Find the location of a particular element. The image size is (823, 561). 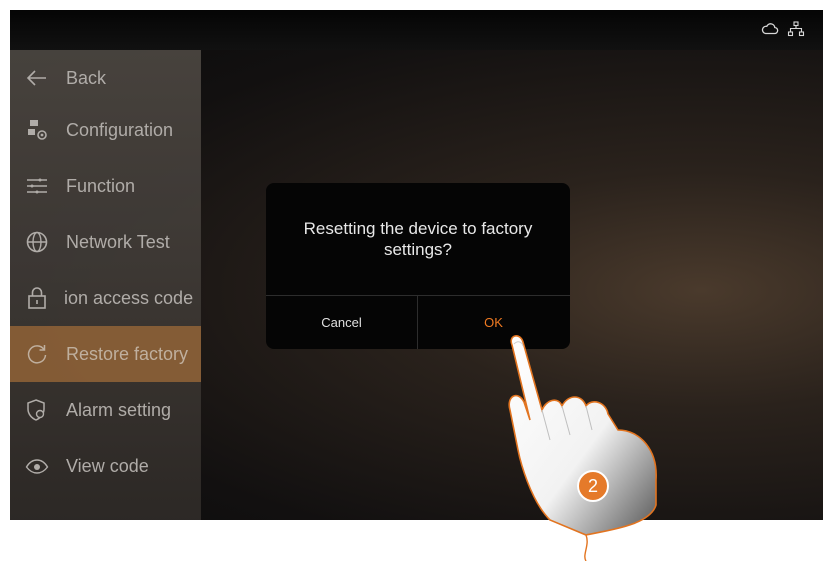

sidebar-item-restore-factory: Restore factory is located at coordinates (105, 354).